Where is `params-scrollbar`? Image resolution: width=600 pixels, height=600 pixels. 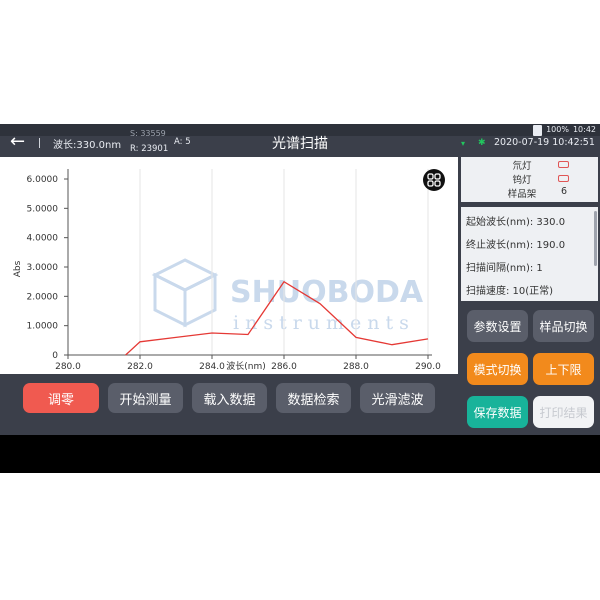 params-scrollbar is located at coordinates (595, 238).